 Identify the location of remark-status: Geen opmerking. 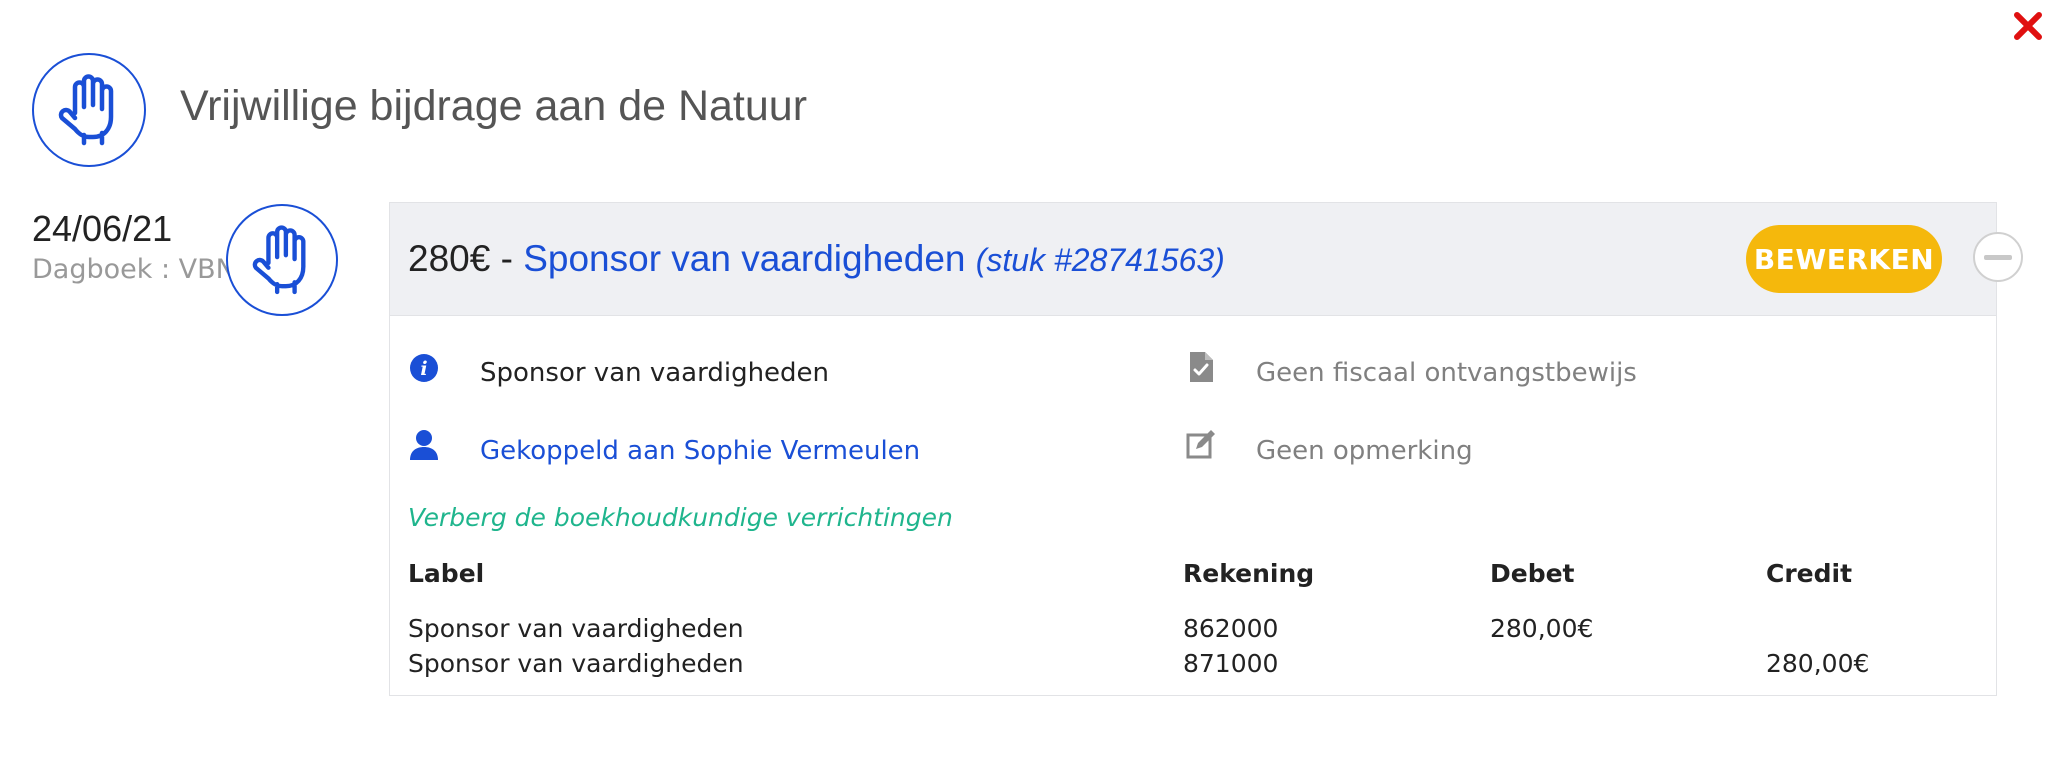
(1364, 451).